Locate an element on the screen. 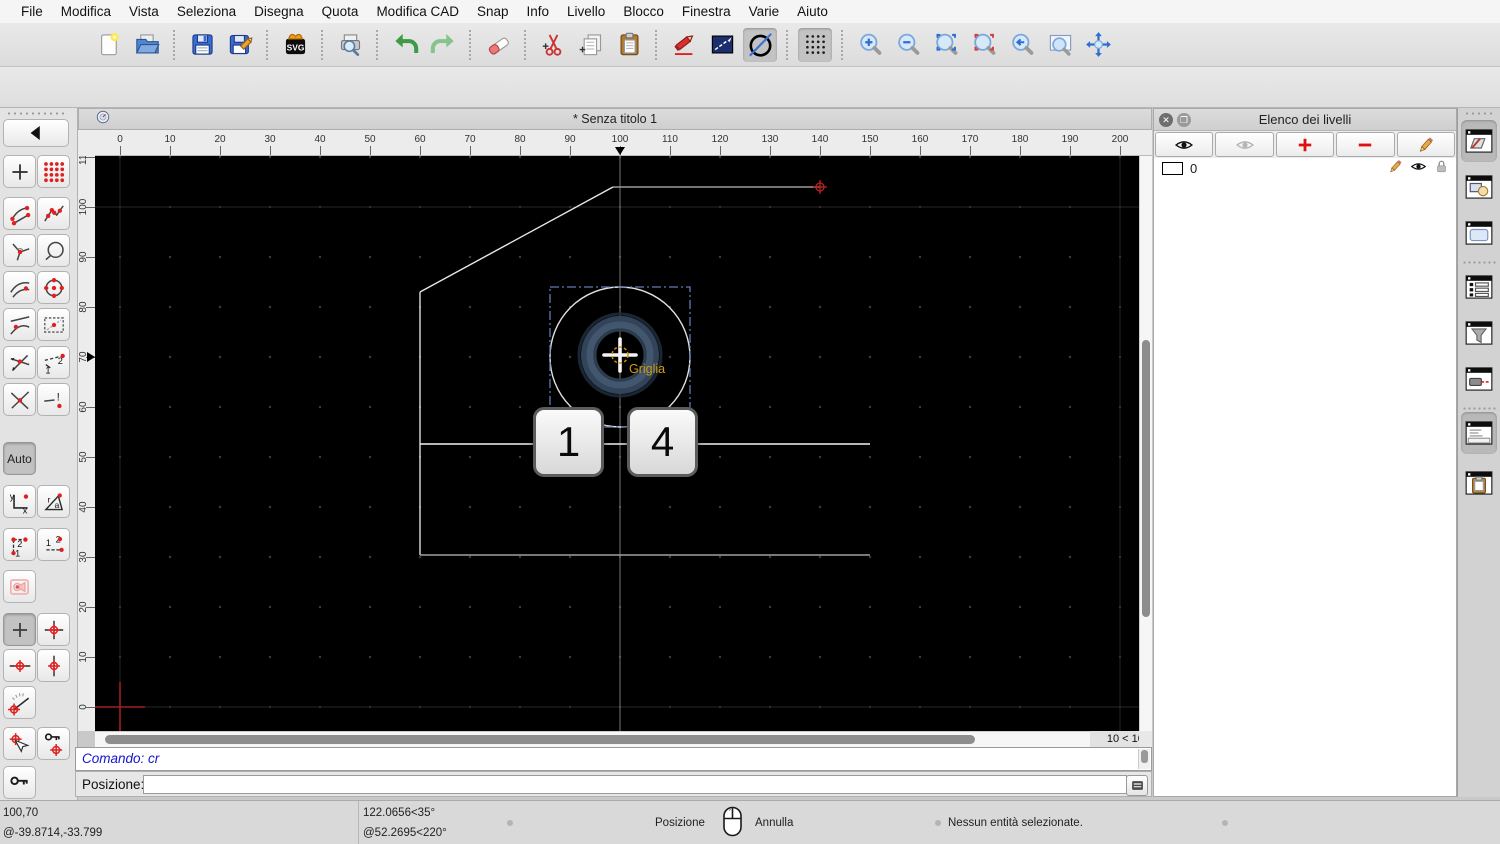  redo-green-button is located at coordinates (443, 45).